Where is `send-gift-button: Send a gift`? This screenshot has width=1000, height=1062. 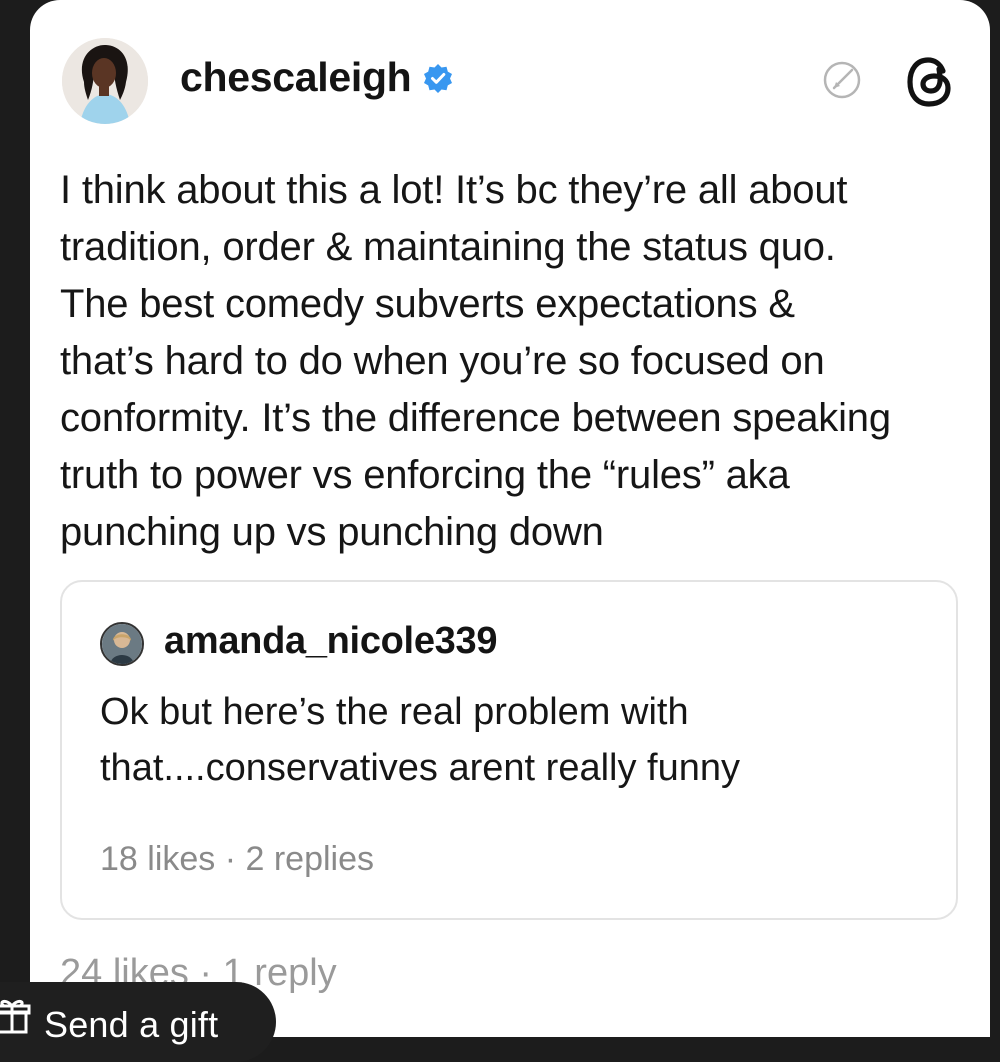 send-gift-button: Send a gift is located at coordinates (138, 1022).